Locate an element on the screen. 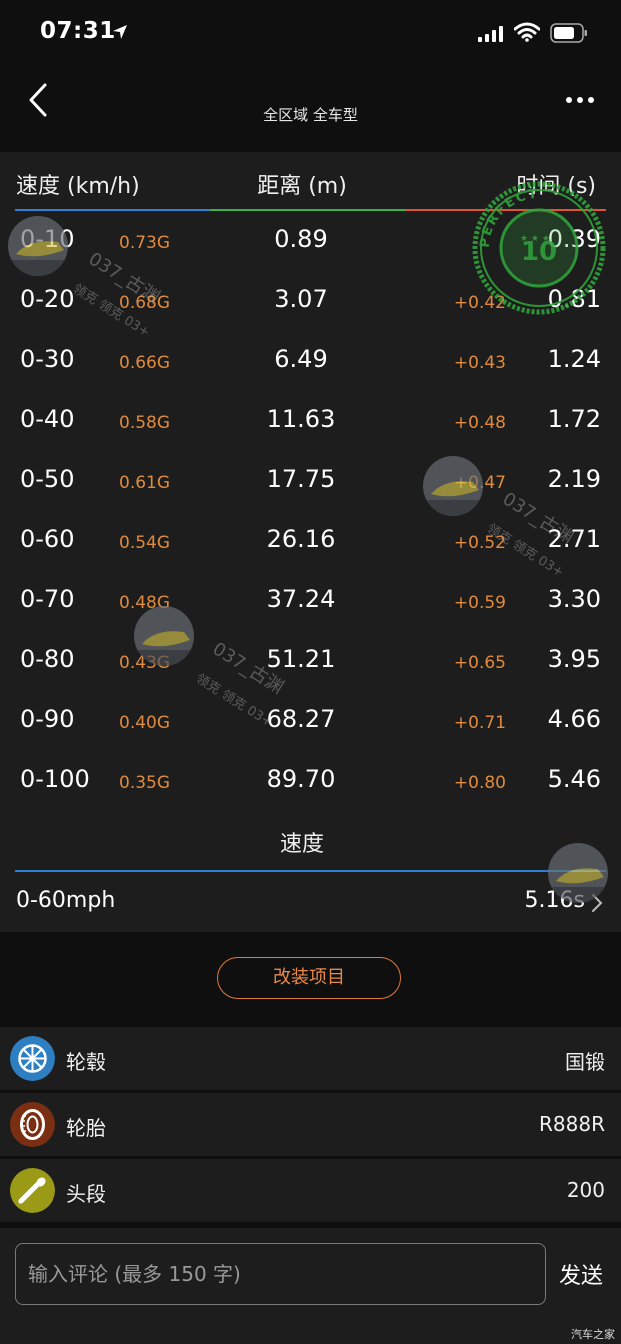 This screenshot has width=621, height=1344. row-distance: 6.49 is located at coordinates (301, 359).